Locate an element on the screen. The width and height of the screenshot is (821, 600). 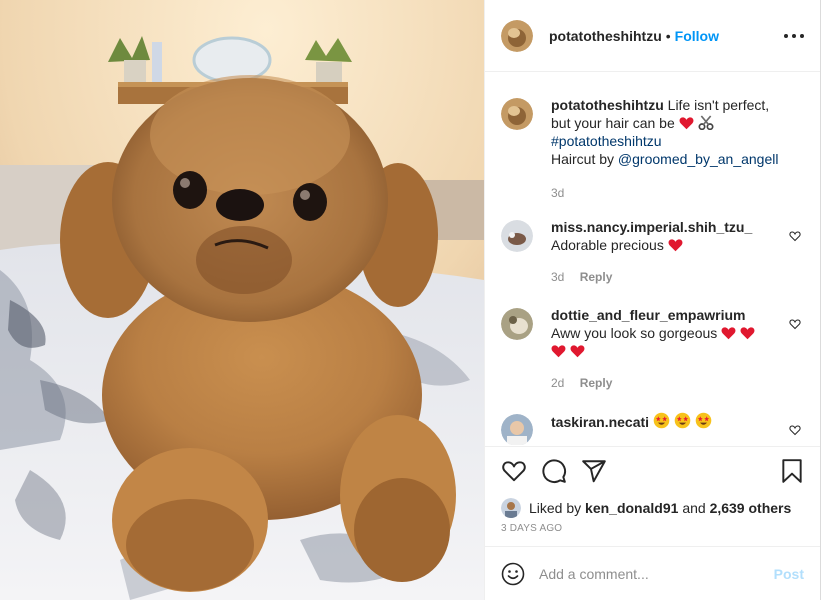
share-icon is located at coordinates (594, 471).